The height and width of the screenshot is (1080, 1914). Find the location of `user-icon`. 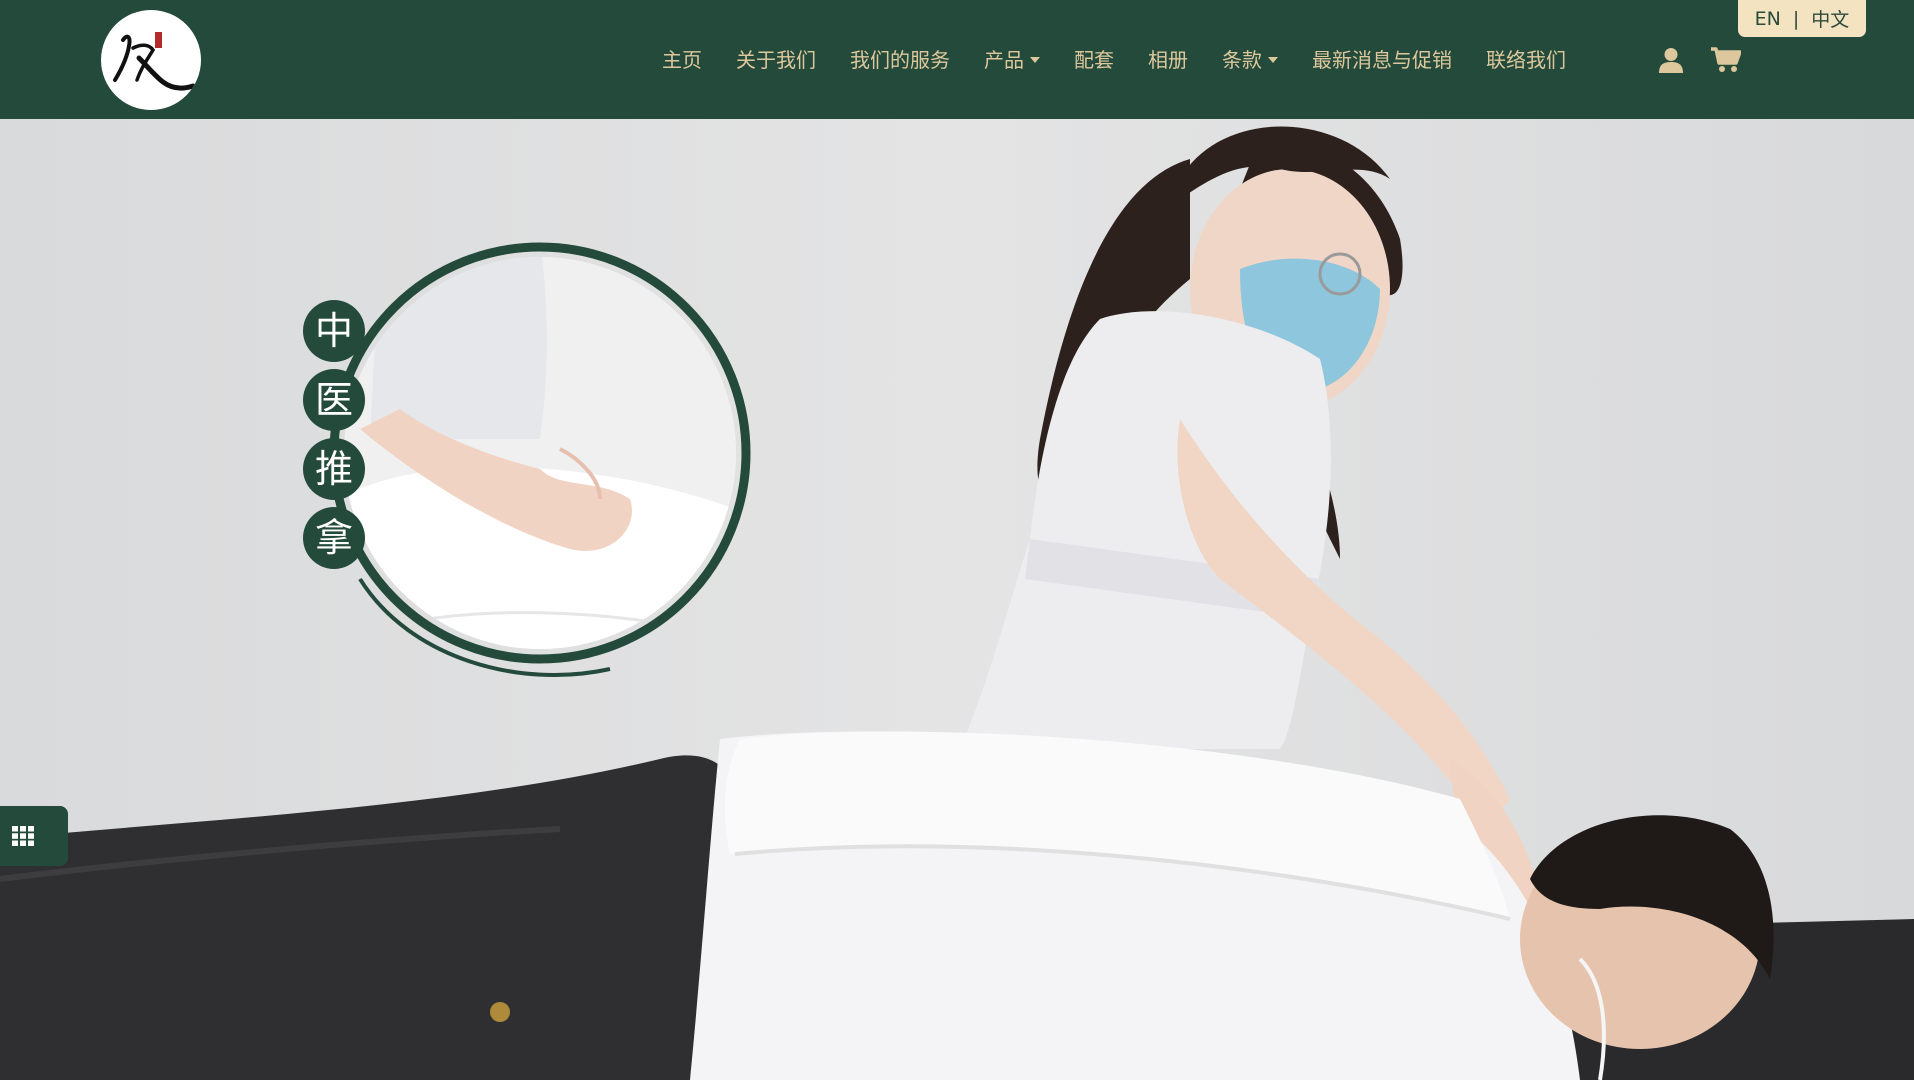

user-icon is located at coordinates (1671, 60).